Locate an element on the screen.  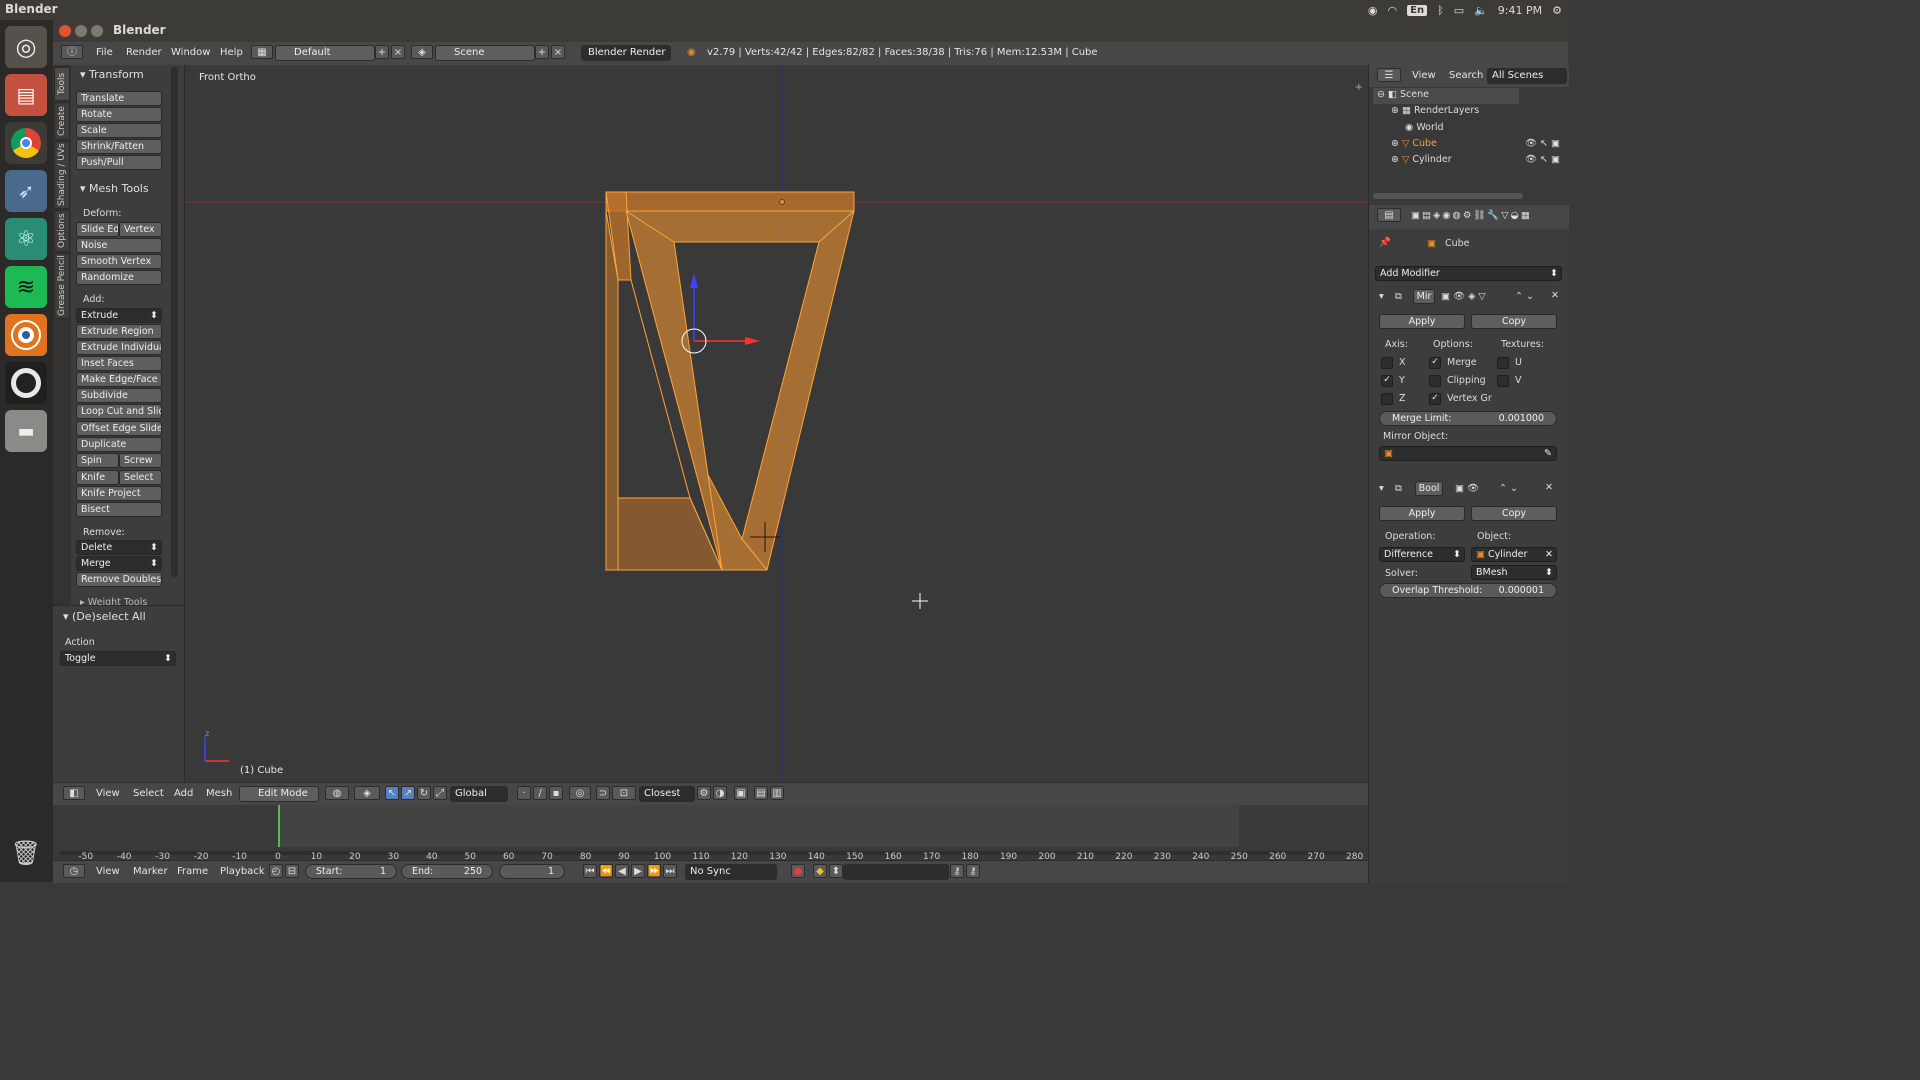
properties-context-tabs: ▣▤◈◉◍⚙⛓🔧▽◒▦ is located at coordinates (1471, 215).